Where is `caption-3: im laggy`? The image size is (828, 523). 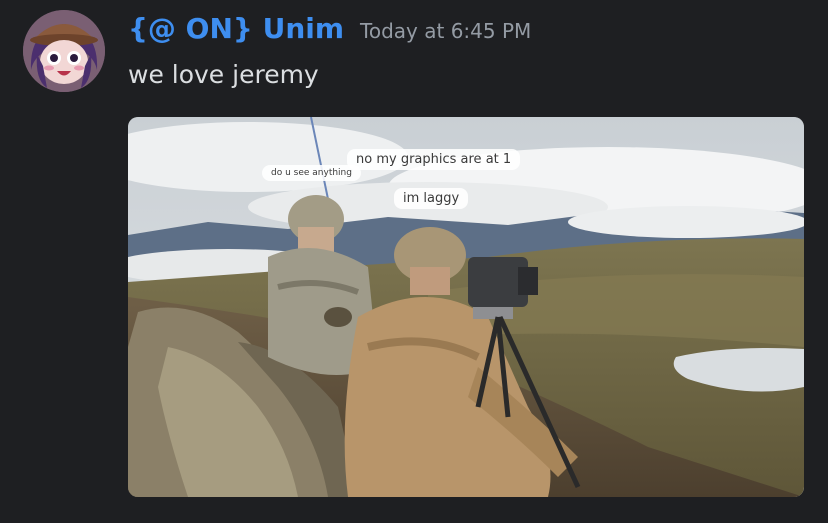 caption-3: im laggy is located at coordinates (431, 198).